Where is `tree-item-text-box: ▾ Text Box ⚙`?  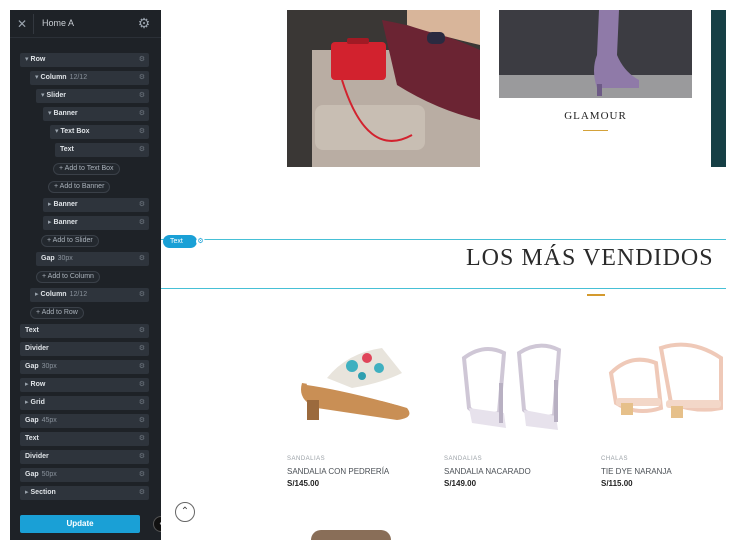 tree-item-text-box: ▾ Text Box ⚙ is located at coordinates (99, 132).